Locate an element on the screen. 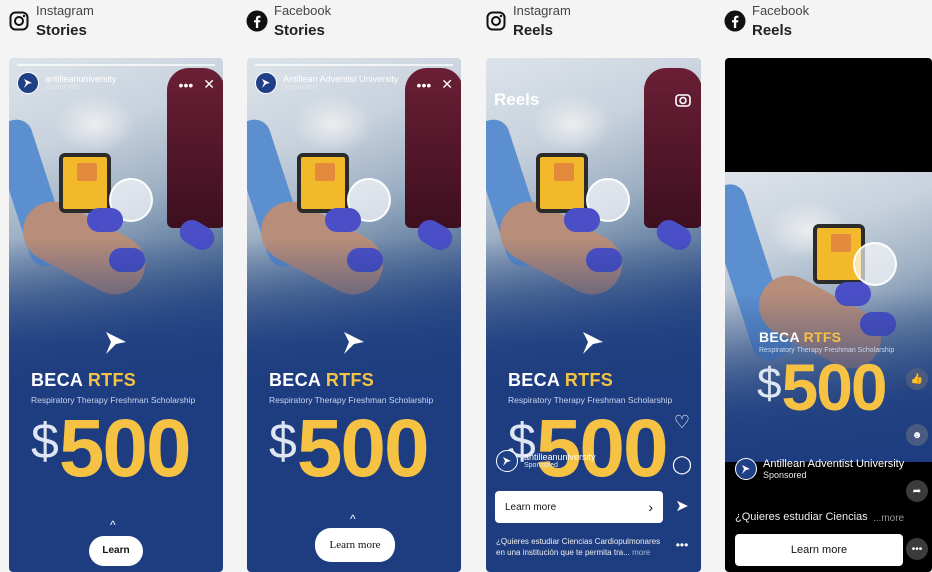  avatar-icon: ☻ is located at coordinates (917, 435).